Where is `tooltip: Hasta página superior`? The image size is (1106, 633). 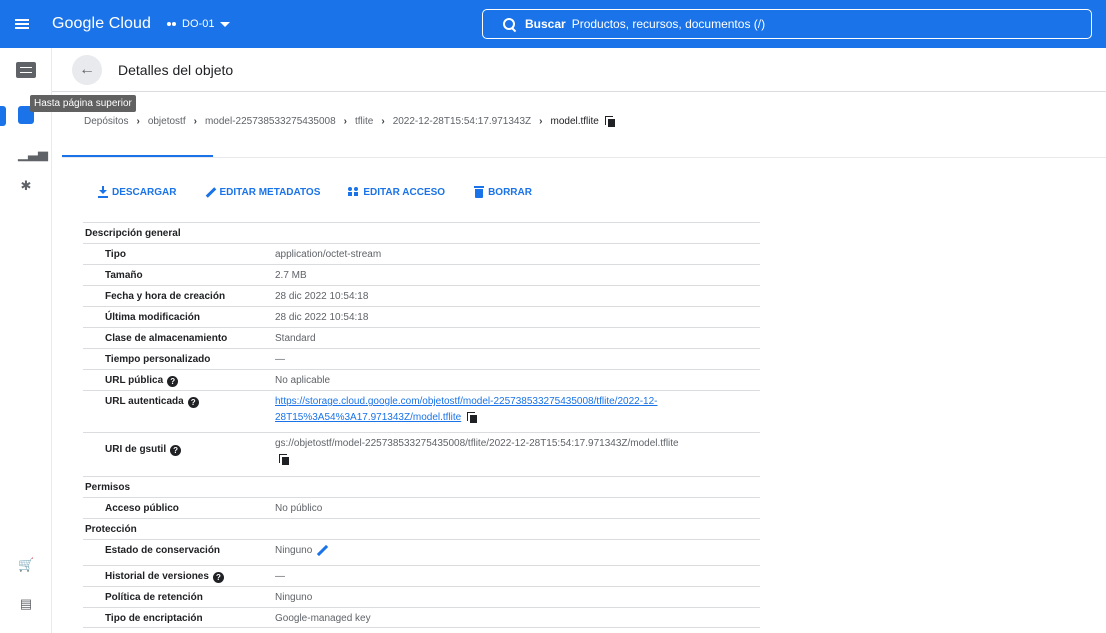 tooltip: Hasta página superior is located at coordinates (83, 103).